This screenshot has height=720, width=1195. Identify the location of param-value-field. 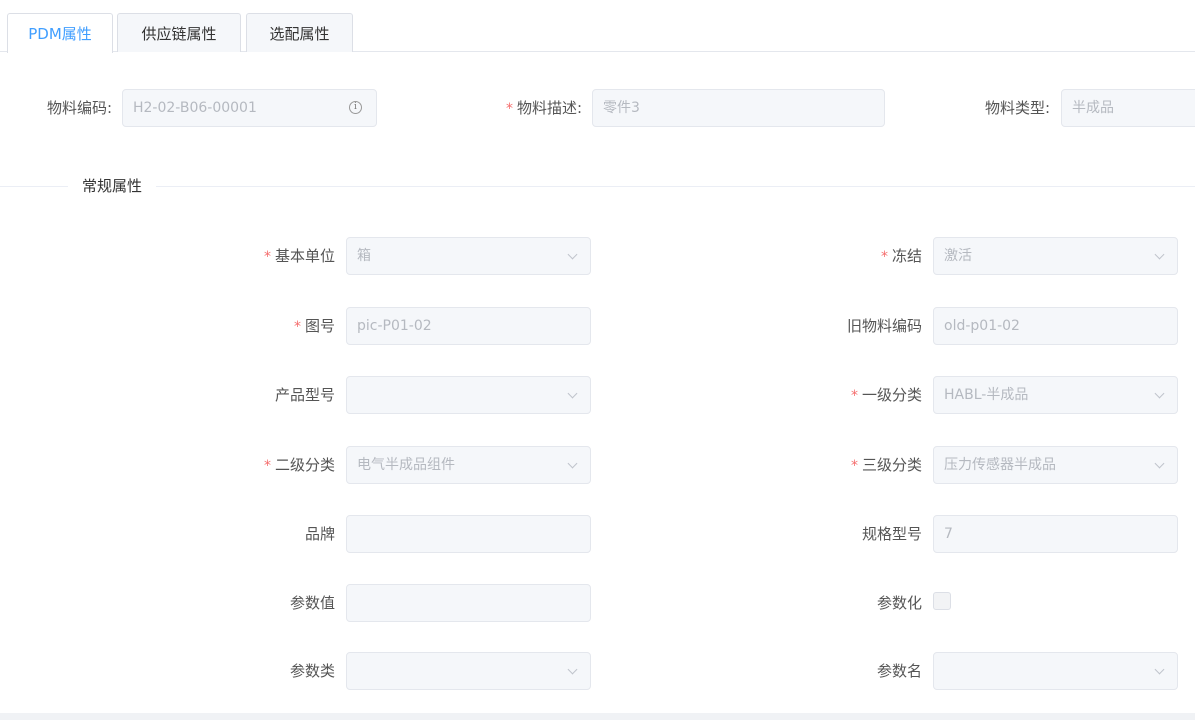
(468, 603).